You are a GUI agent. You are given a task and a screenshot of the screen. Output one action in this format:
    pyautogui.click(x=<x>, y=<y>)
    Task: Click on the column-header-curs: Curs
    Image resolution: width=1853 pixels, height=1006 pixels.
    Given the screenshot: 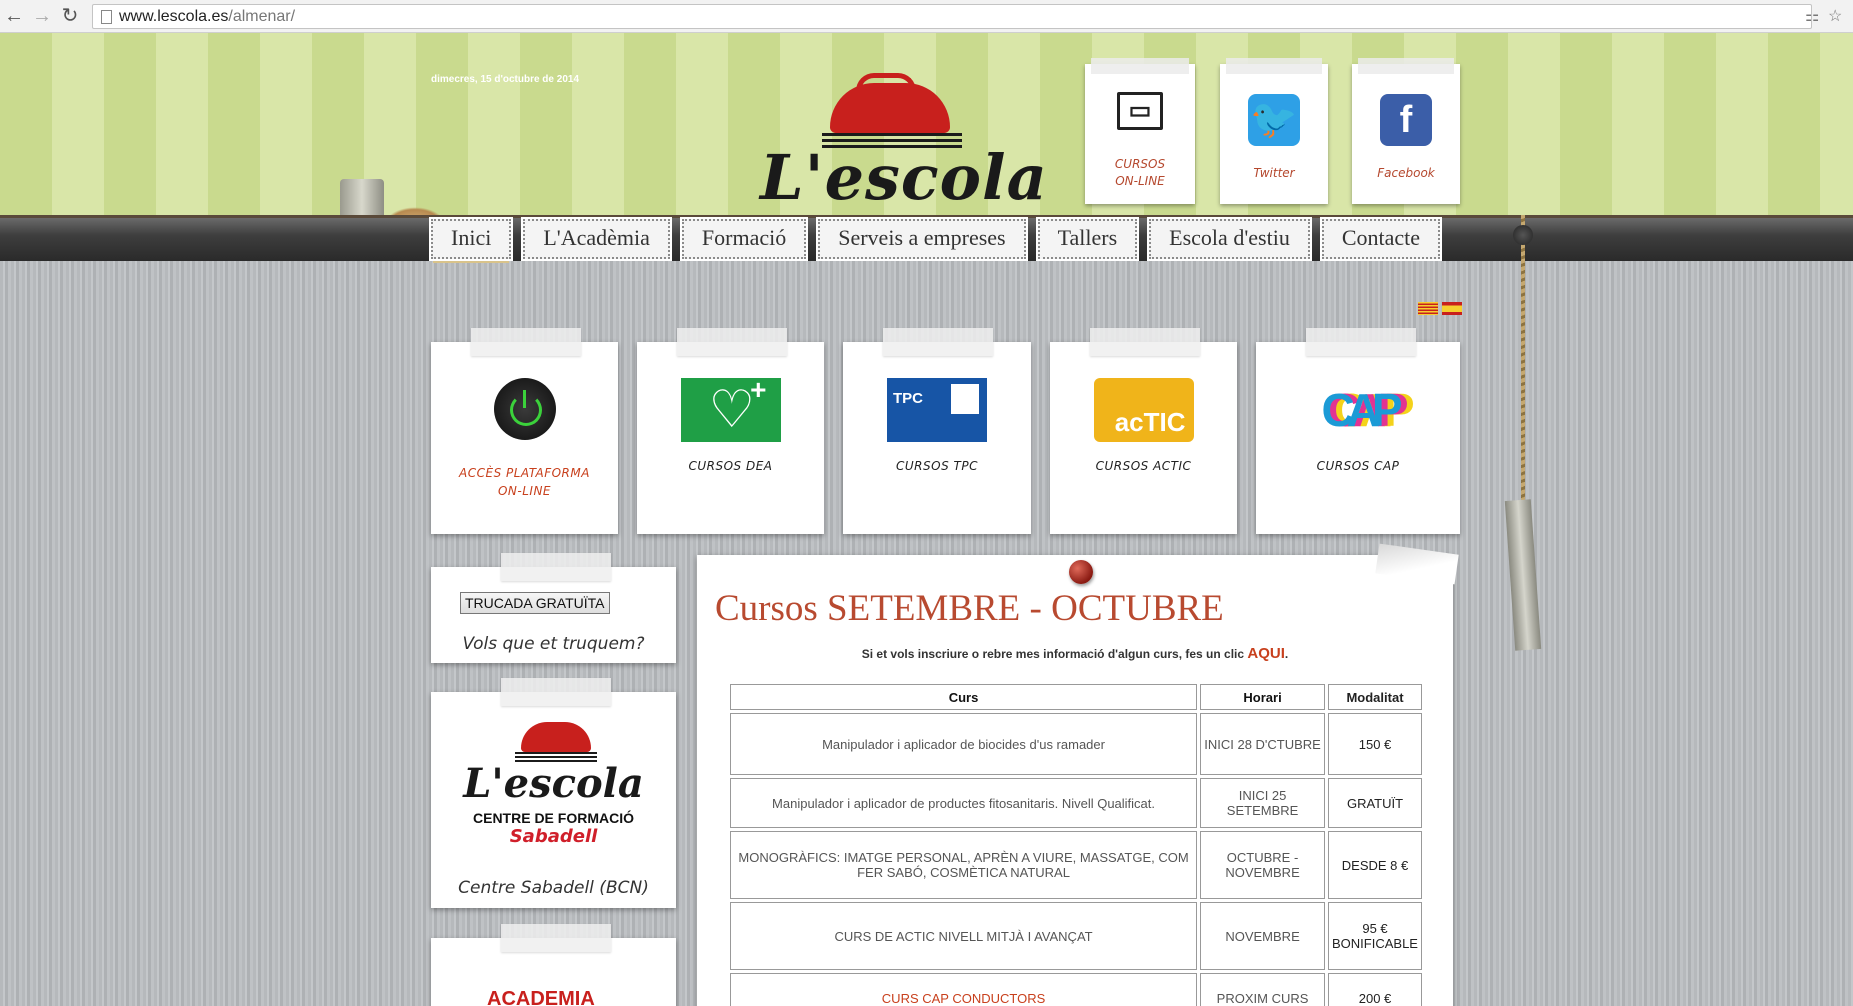 What is the action you would take?
    pyautogui.click(x=964, y=697)
    